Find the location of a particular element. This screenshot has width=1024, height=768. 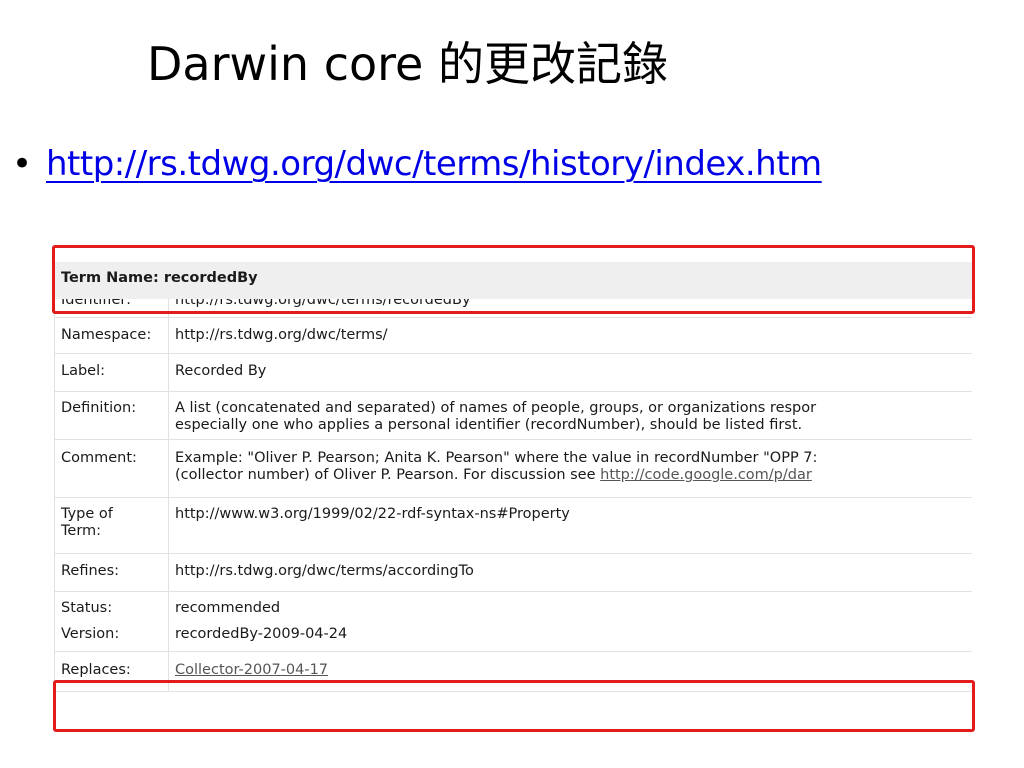

table-row: Status: recommended is located at coordinates (513, 606).